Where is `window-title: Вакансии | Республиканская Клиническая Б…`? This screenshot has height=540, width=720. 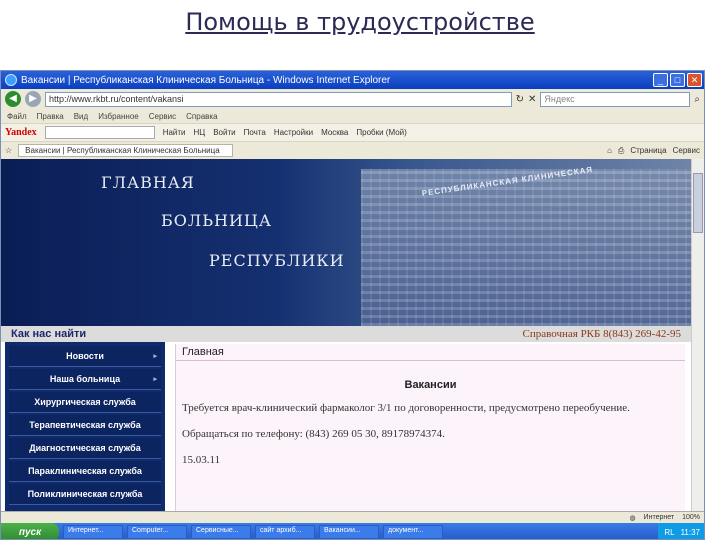
window-title: Вакансии | Республиканская Клиническая Б… is located at coordinates (206, 80).